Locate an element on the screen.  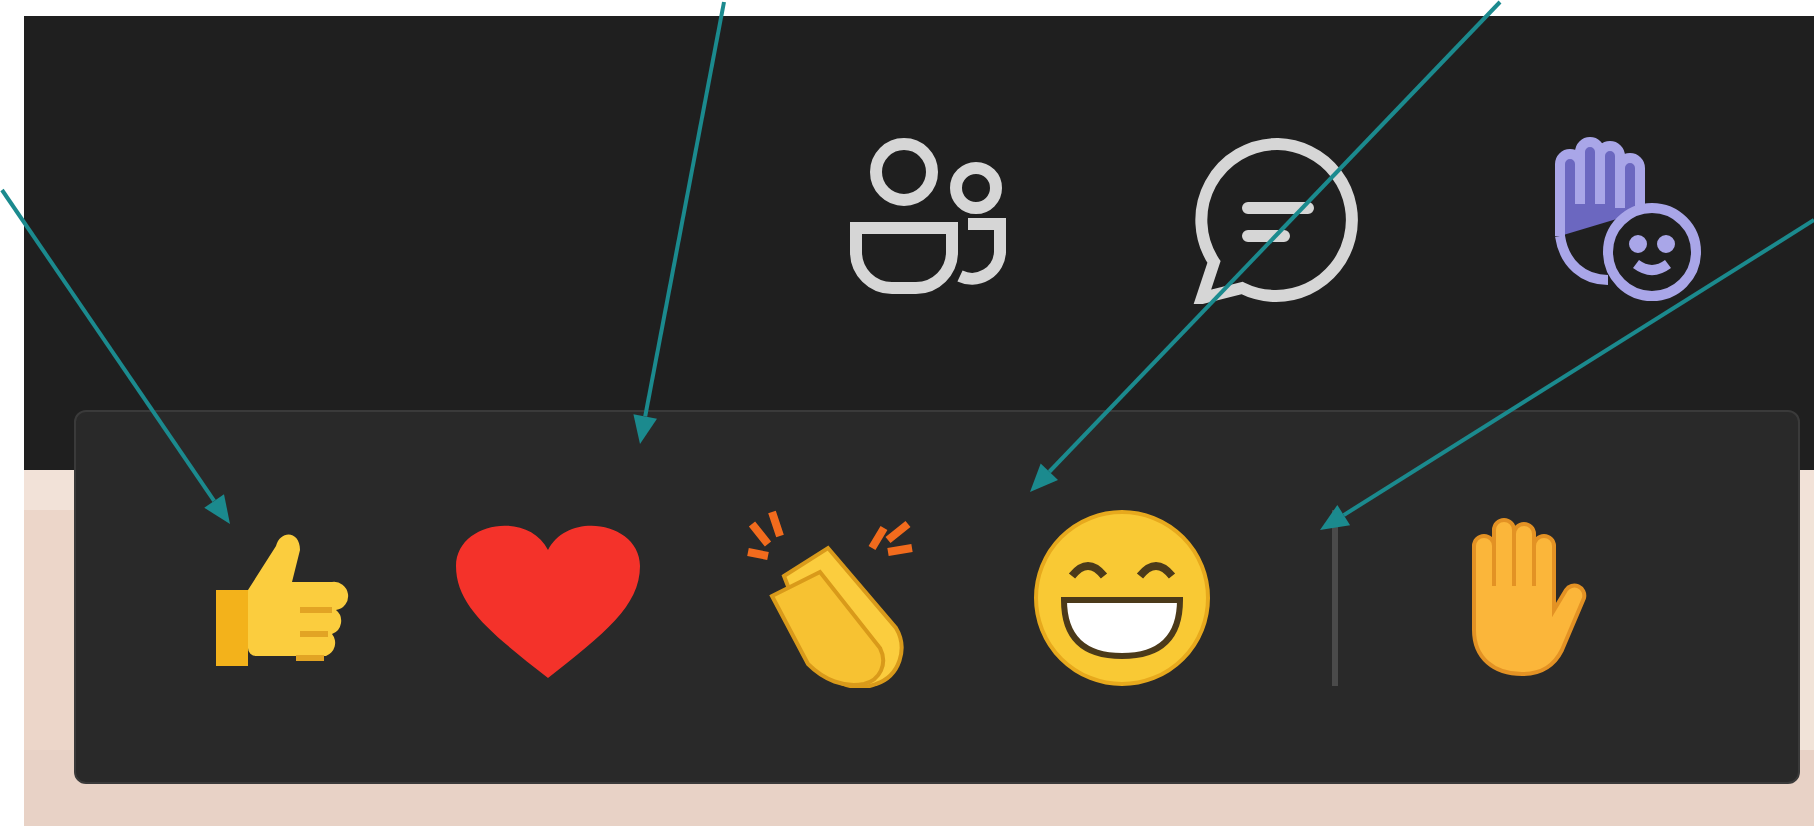
people-icon is located at coordinates (928, 216).